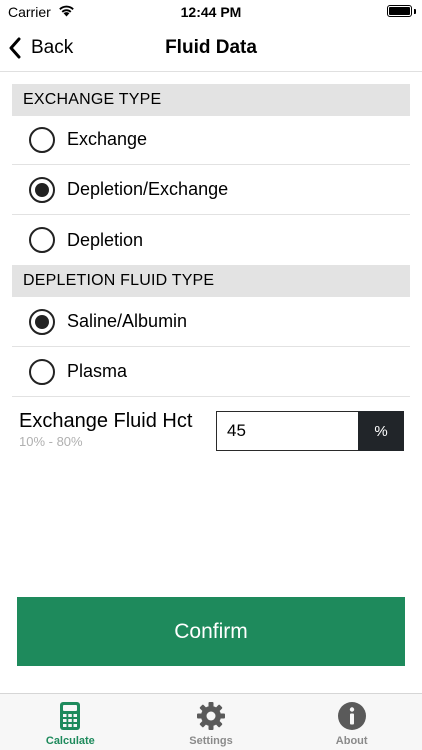 Image resolution: width=422 pixels, height=750 pixels. Describe the element at coordinates (351, 716) in the screenshot. I see `info-icon` at that location.